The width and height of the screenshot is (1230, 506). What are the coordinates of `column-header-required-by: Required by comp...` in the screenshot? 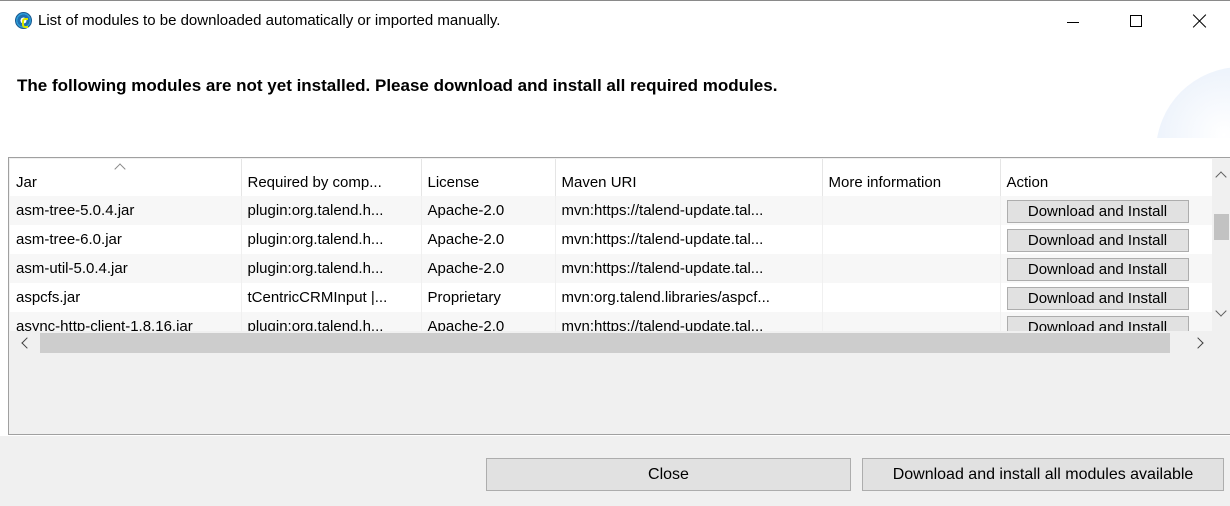 It's located at (331, 177).